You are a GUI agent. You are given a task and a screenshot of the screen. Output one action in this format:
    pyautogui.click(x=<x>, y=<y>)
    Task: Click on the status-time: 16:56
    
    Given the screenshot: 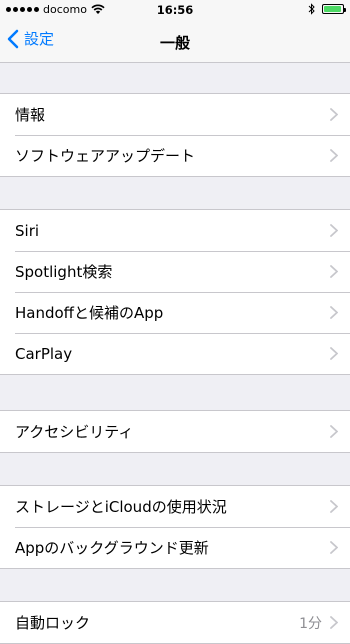 What is the action you would take?
    pyautogui.click(x=175, y=10)
    